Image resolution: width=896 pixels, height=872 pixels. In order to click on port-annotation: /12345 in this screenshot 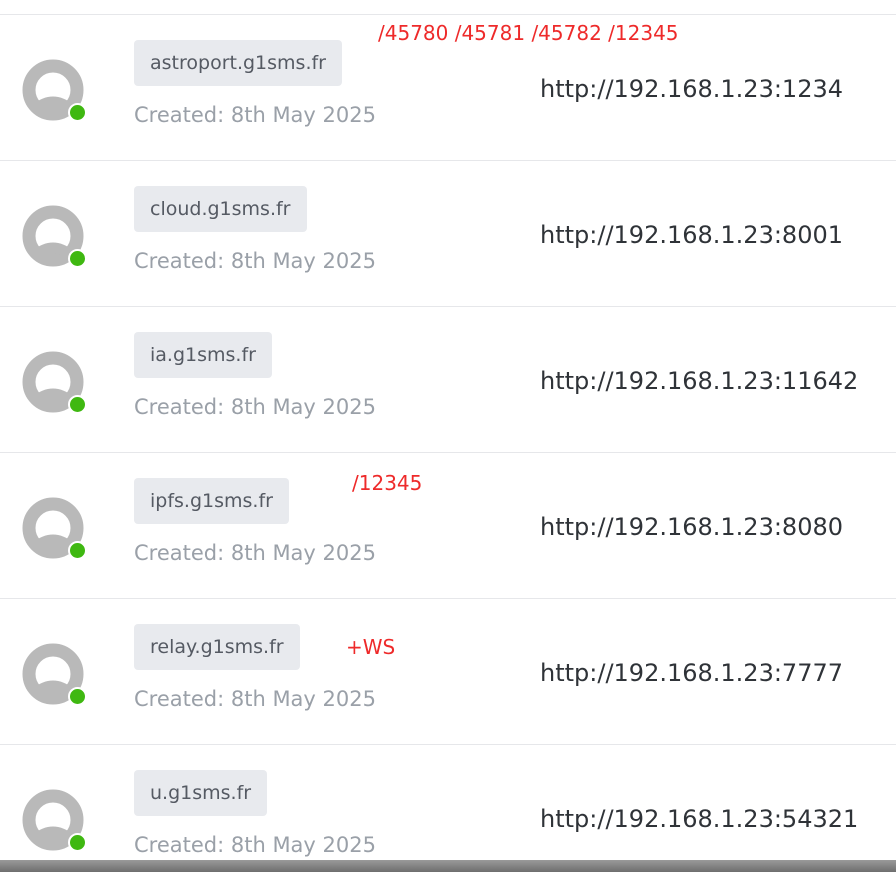, I will do `click(387, 483)`.